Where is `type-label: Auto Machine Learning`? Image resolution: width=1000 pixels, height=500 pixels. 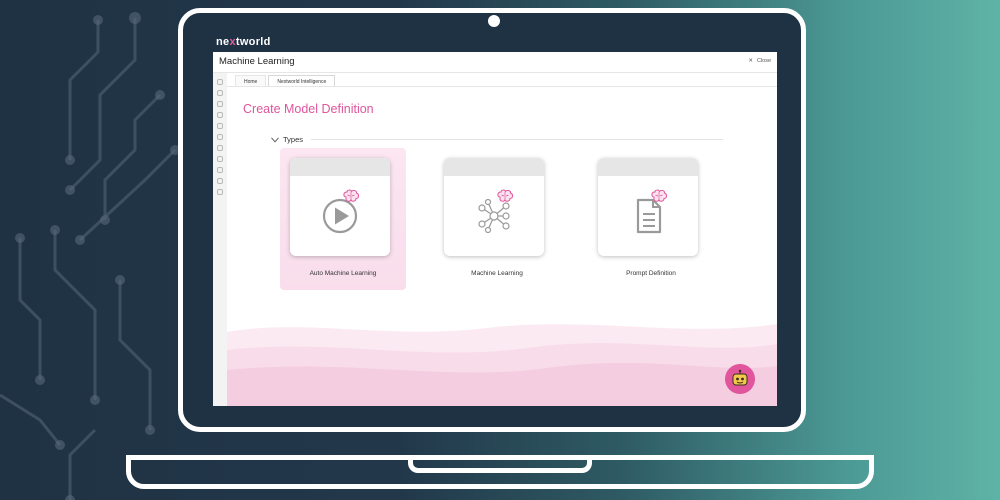
type-label: Auto Machine Learning is located at coordinates (343, 273).